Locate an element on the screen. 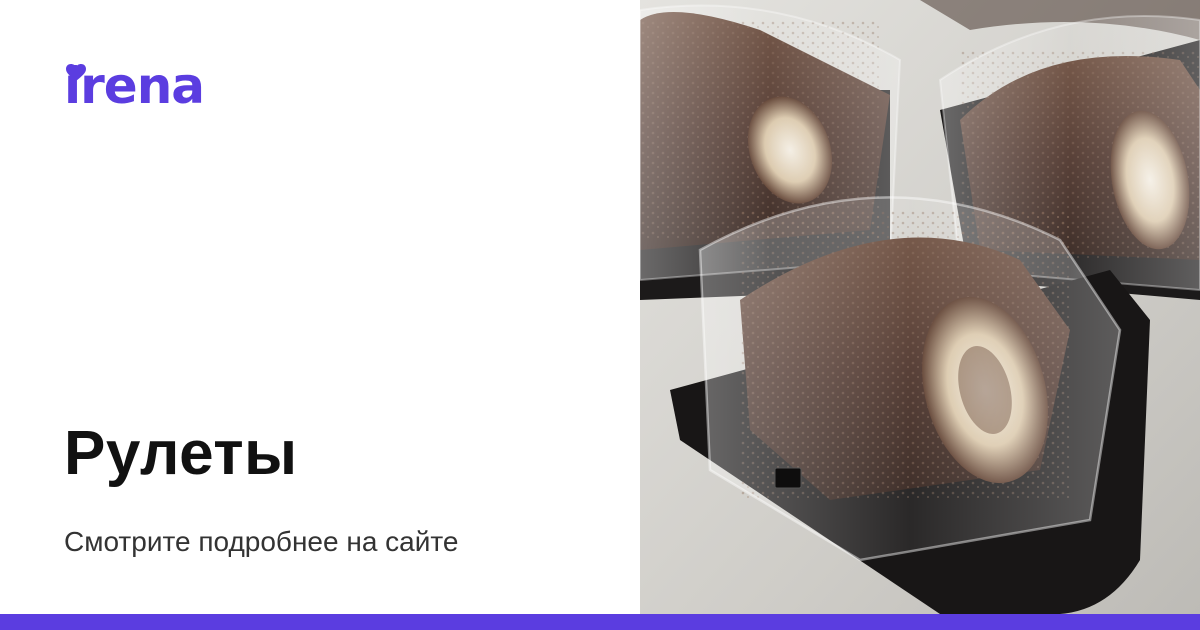 This screenshot has height=630, width=1200. page-title: Рулеты is located at coordinates (181, 453).